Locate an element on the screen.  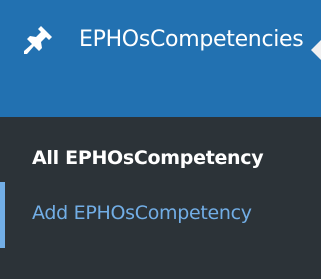
submenu-item-add: Add EPHOsCompetency is located at coordinates (152, 213).